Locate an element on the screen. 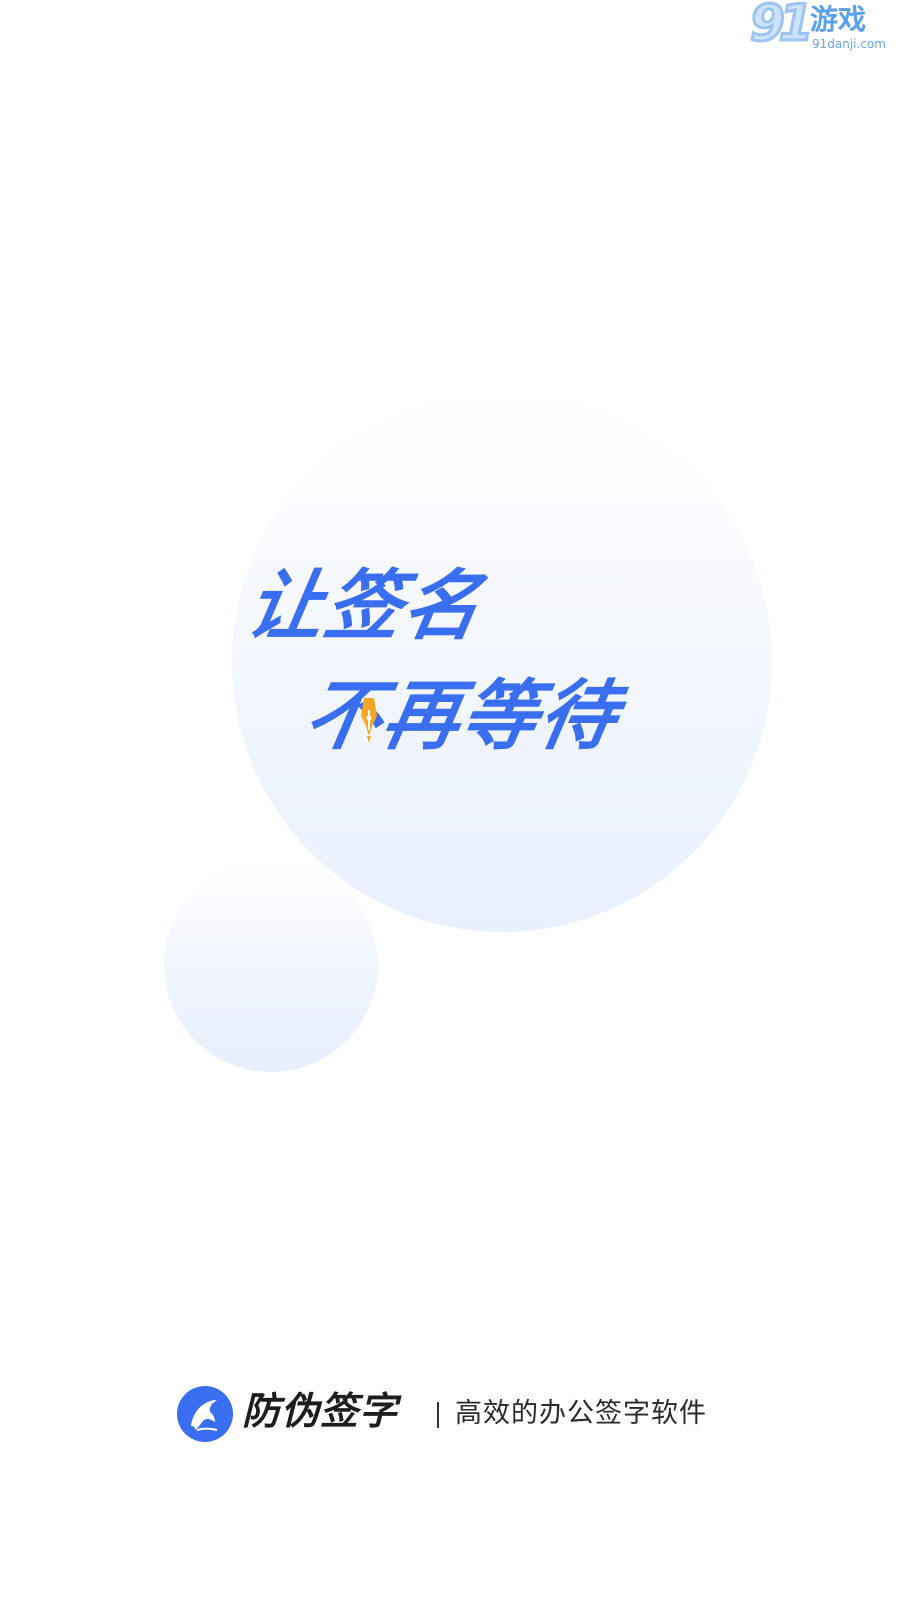 The height and width of the screenshot is (1600, 900). brand-name: 防伪签字 is located at coordinates (320, 1411).